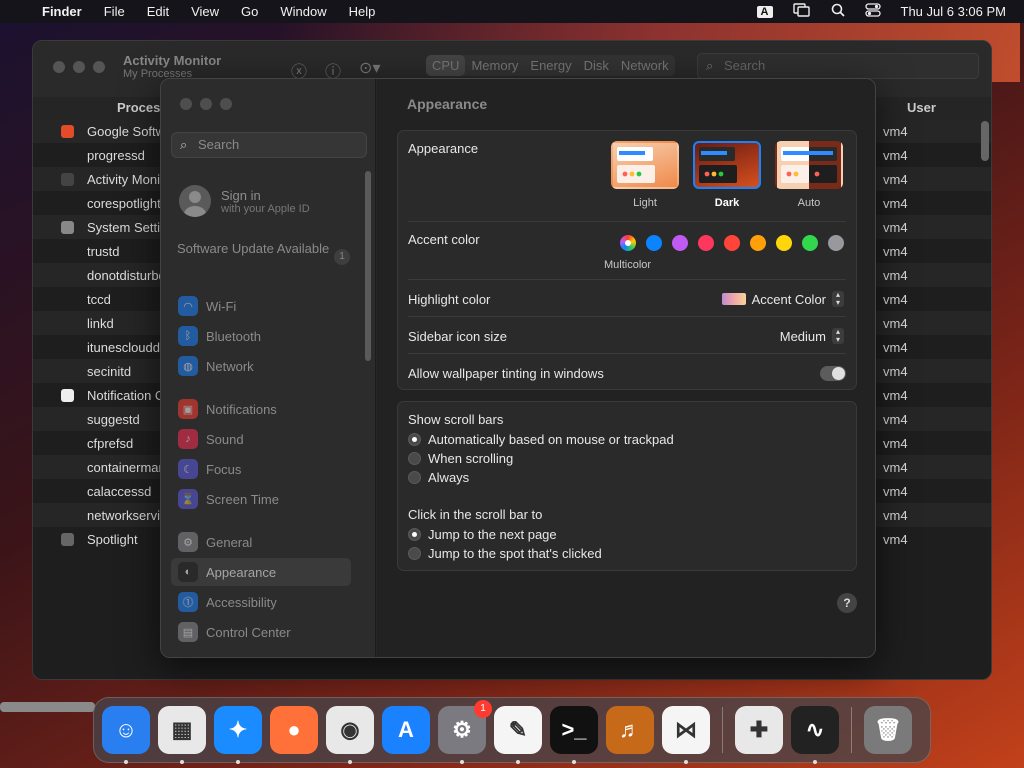 The image size is (1024, 768). I want to click on horizontal-scrollbar, so click(47, 707).